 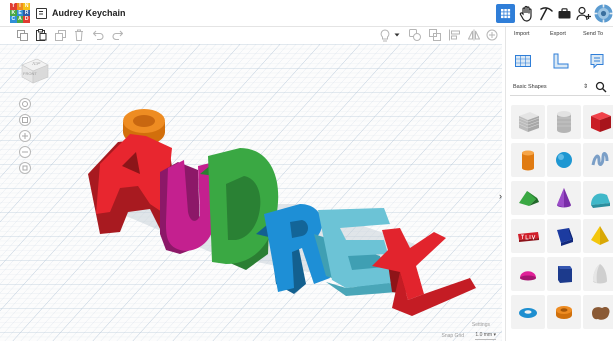 I want to click on torus-icon, so click(x=528, y=313).